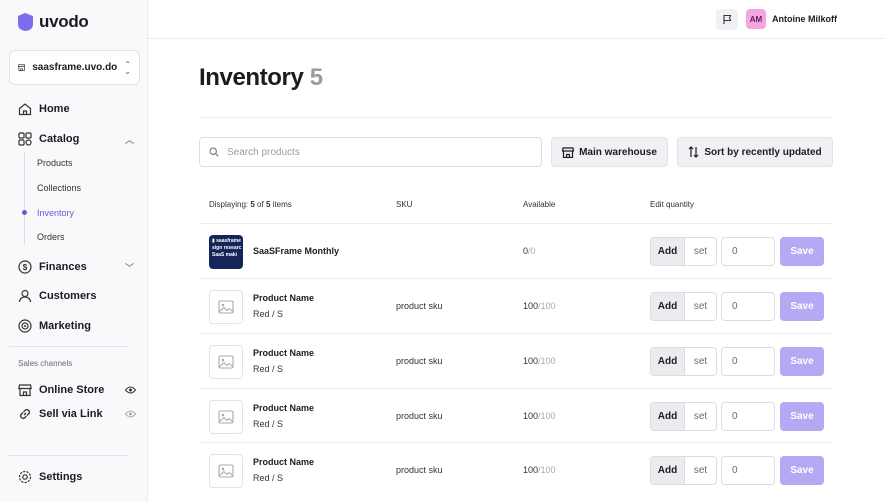 The width and height of the screenshot is (885, 502). Describe the element at coordinates (54, 326) in the screenshot. I see `nav-marketing: Marketing` at that location.